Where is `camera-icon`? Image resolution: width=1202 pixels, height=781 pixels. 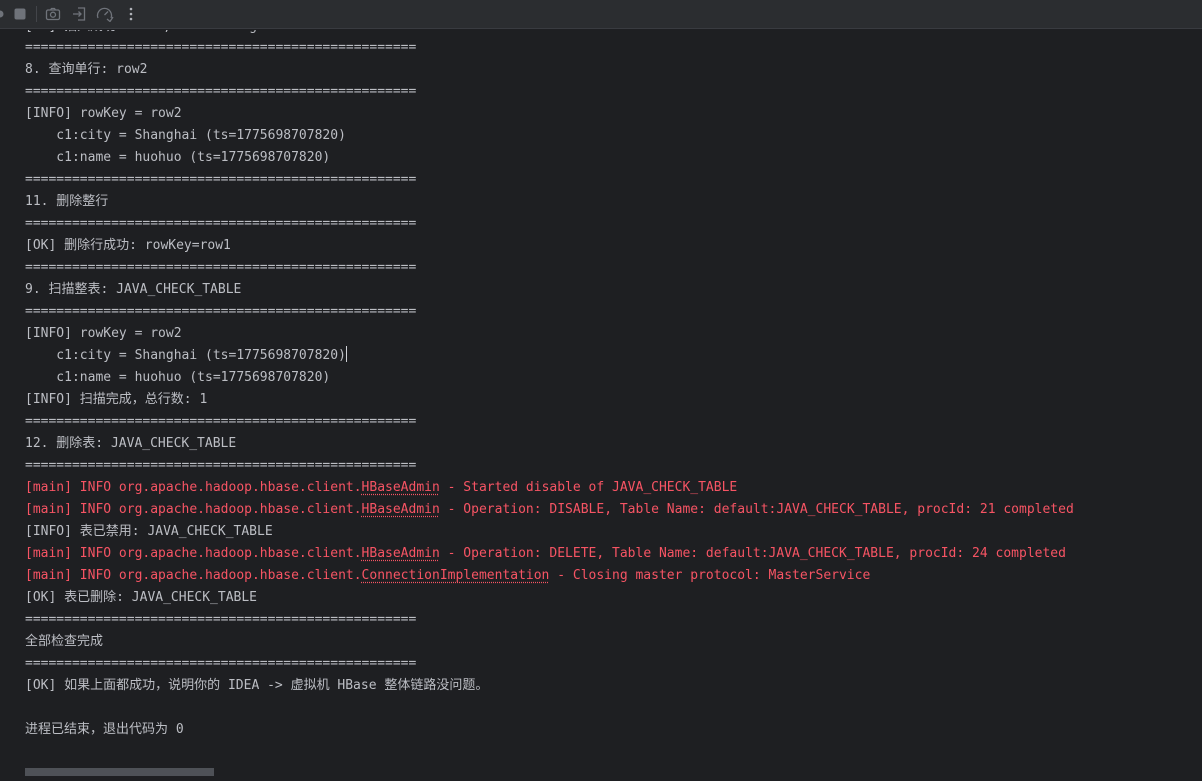
camera-icon is located at coordinates (53, 14).